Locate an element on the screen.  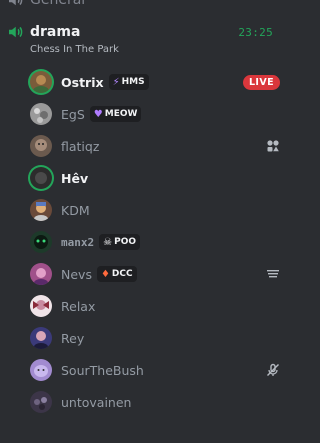
channel-general: General is located at coordinates (147, 6).